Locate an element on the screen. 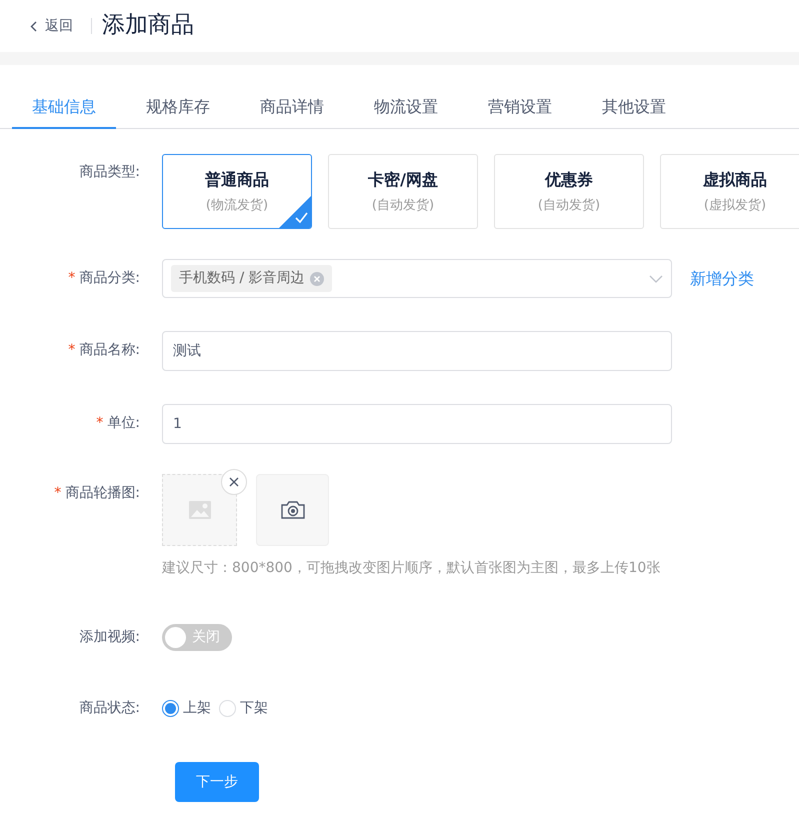 The image size is (799, 833). field-label: 商品类型: is located at coordinates (109, 172).